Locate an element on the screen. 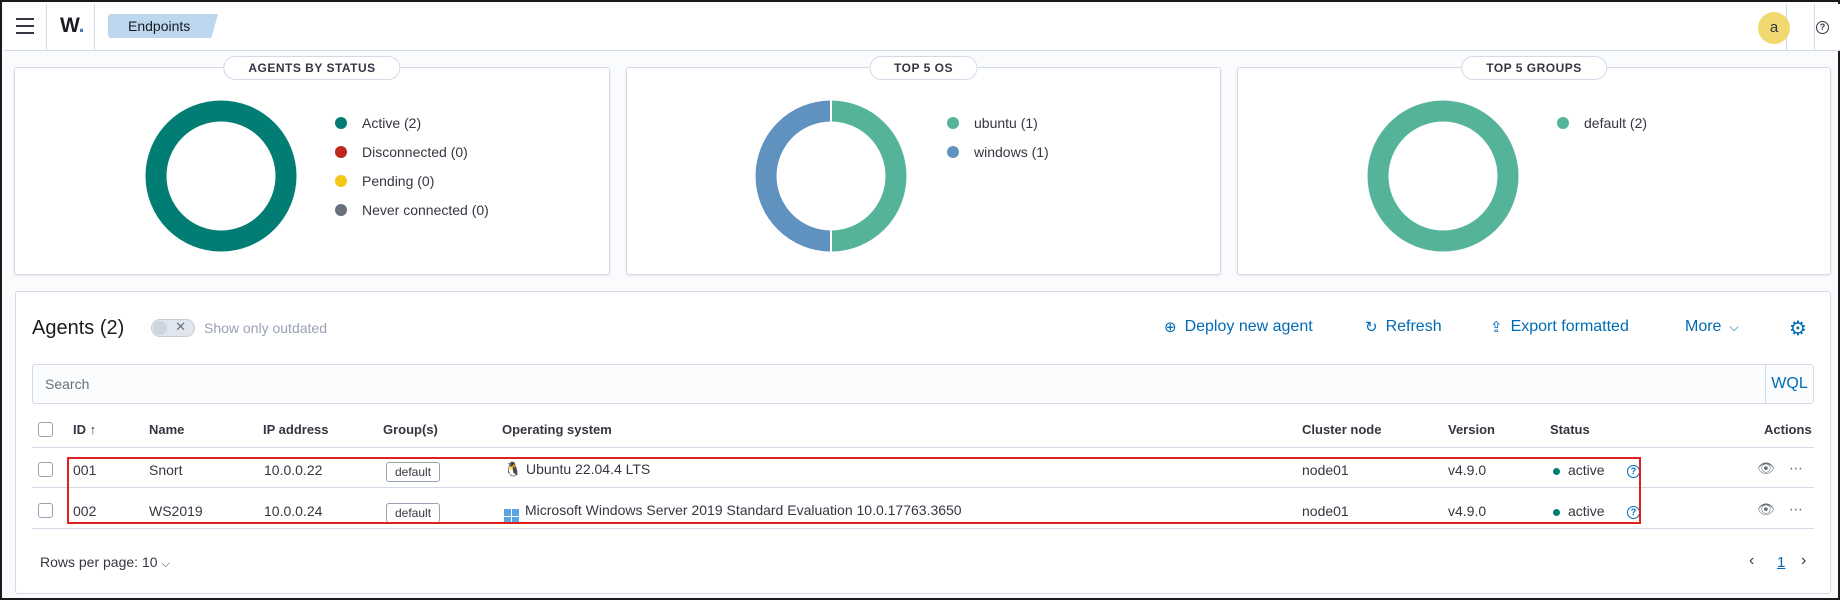 The height and width of the screenshot is (600, 1840). gear-icon: ⚙ is located at coordinates (1798, 329).